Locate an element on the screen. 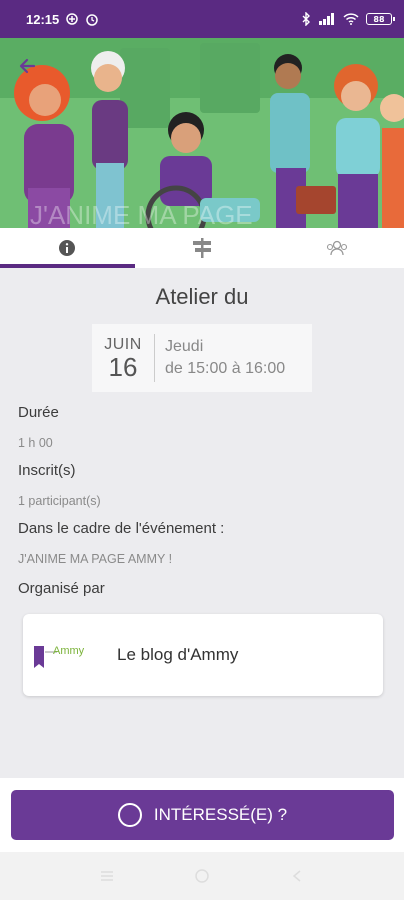 Image resolution: width=404 pixels, height=900 pixels. date-weekday: Jeudi is located at coordinates (184, 346).